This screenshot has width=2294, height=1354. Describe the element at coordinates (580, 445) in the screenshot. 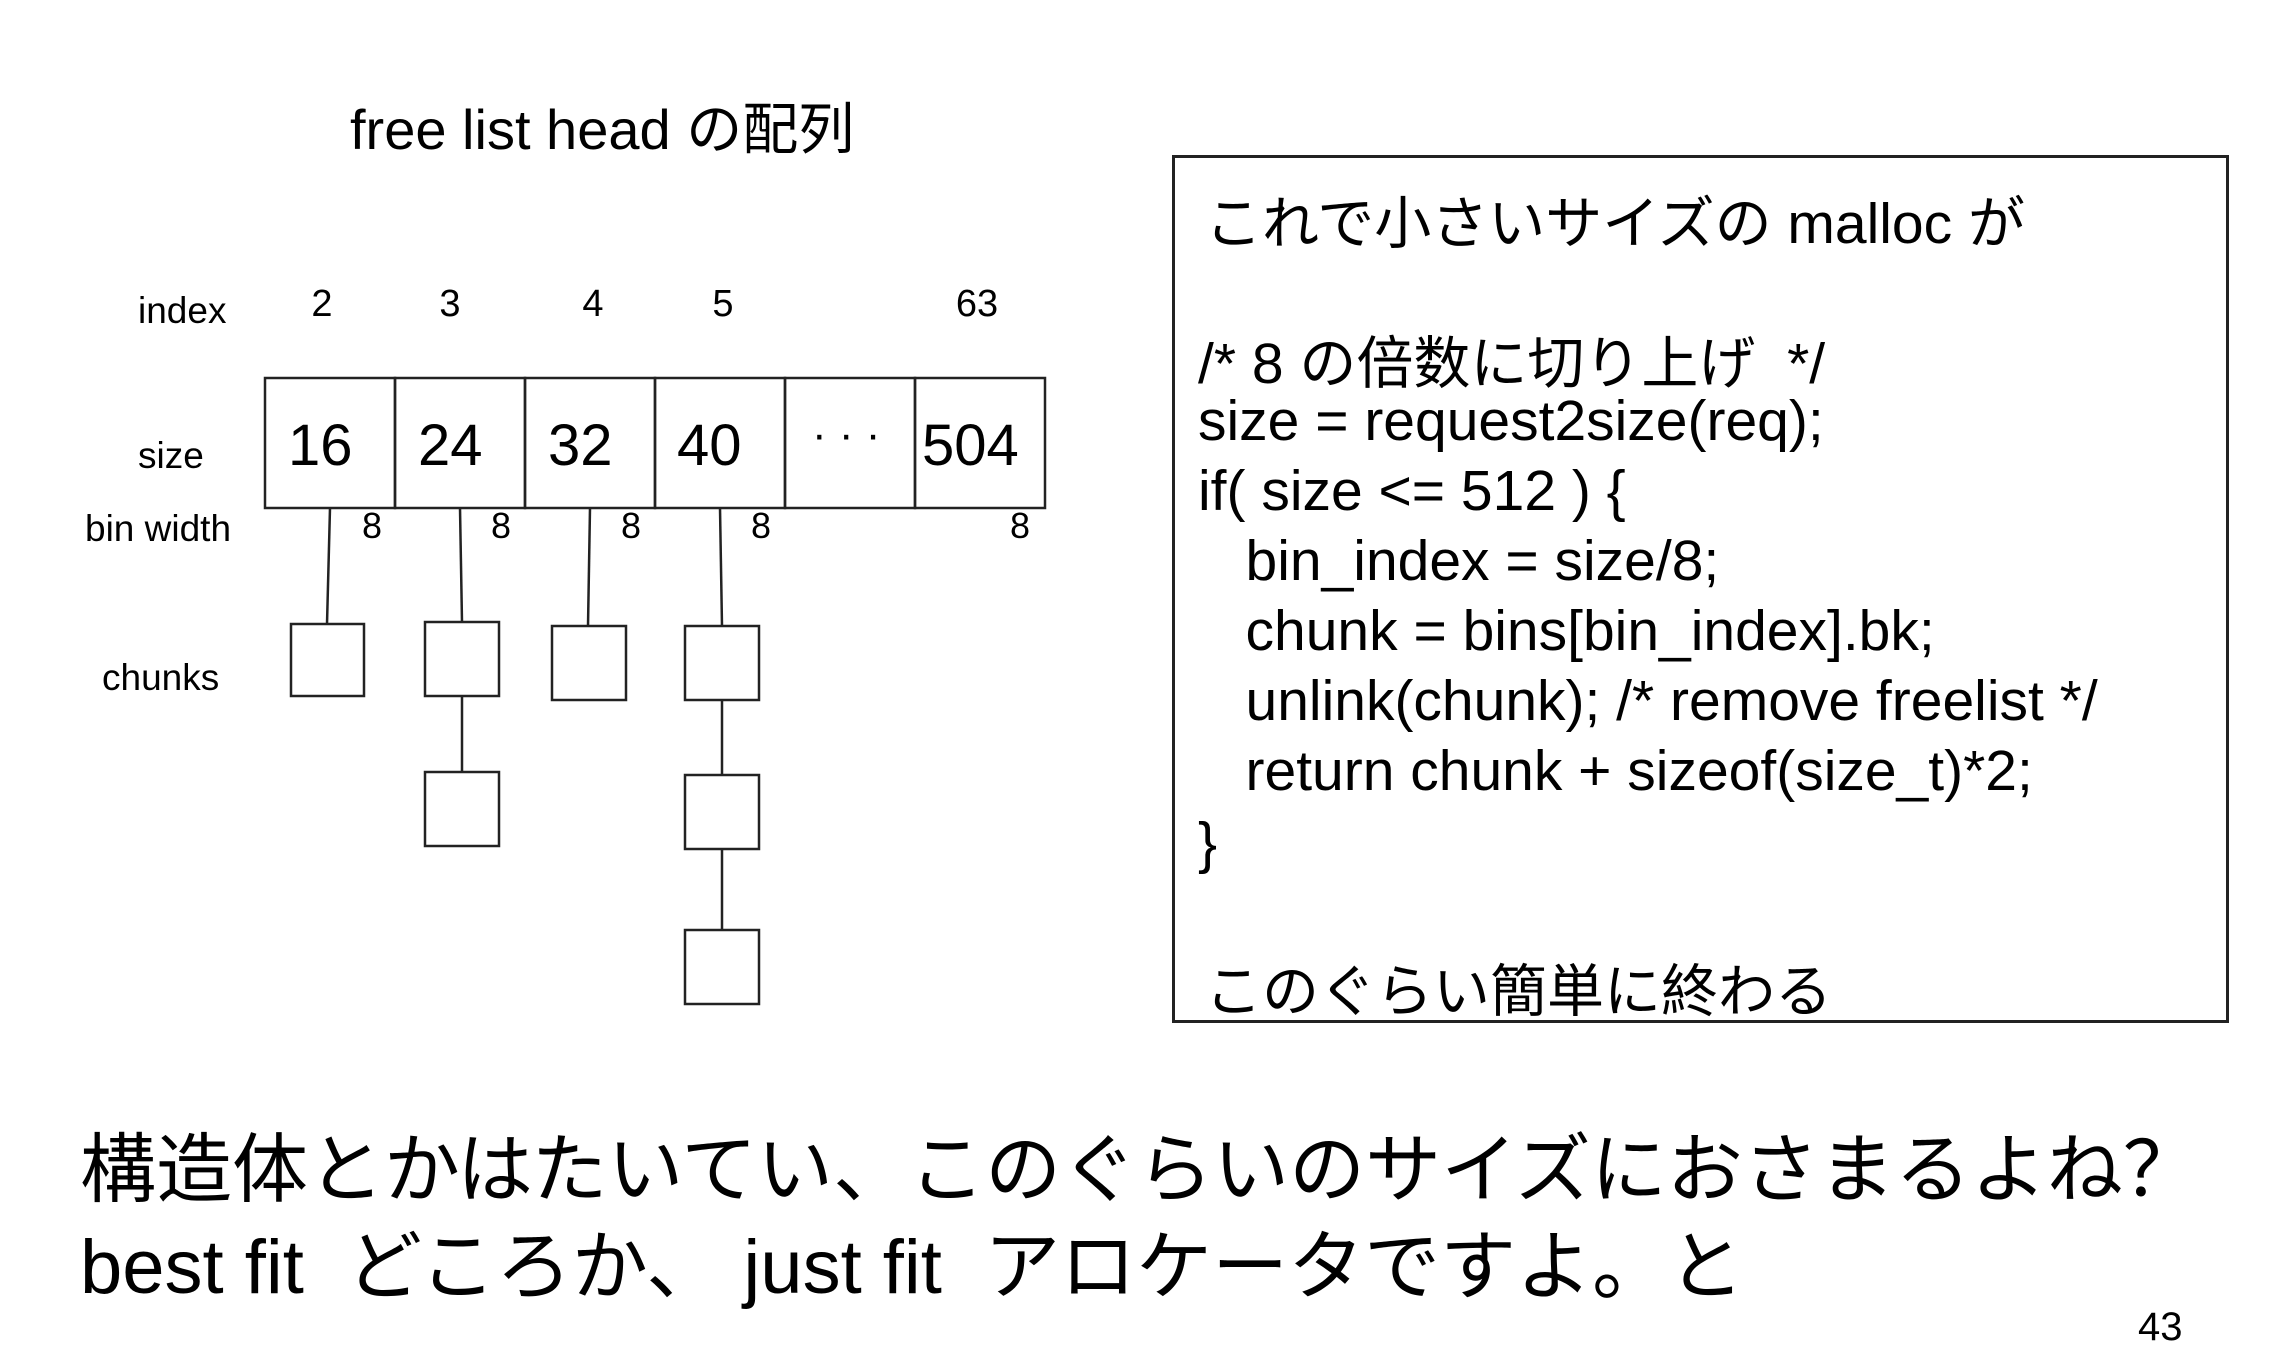

I see `size-value: 32` at that location.